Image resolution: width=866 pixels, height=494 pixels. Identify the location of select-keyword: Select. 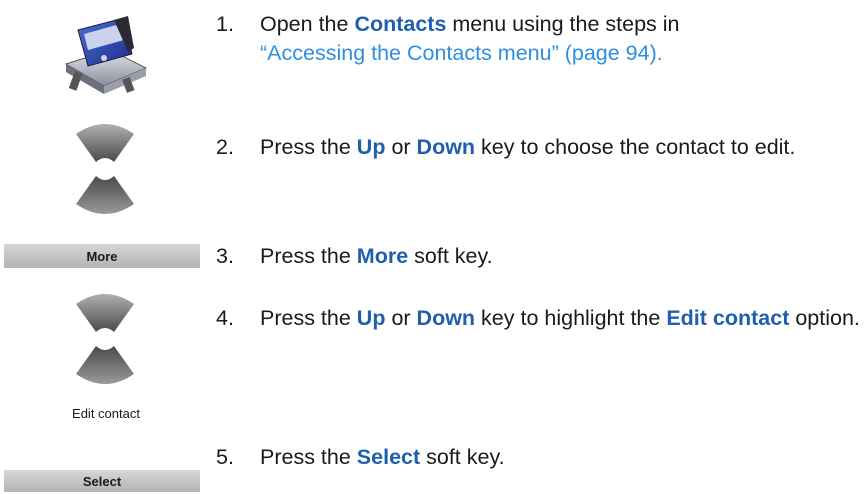
(388, 457).